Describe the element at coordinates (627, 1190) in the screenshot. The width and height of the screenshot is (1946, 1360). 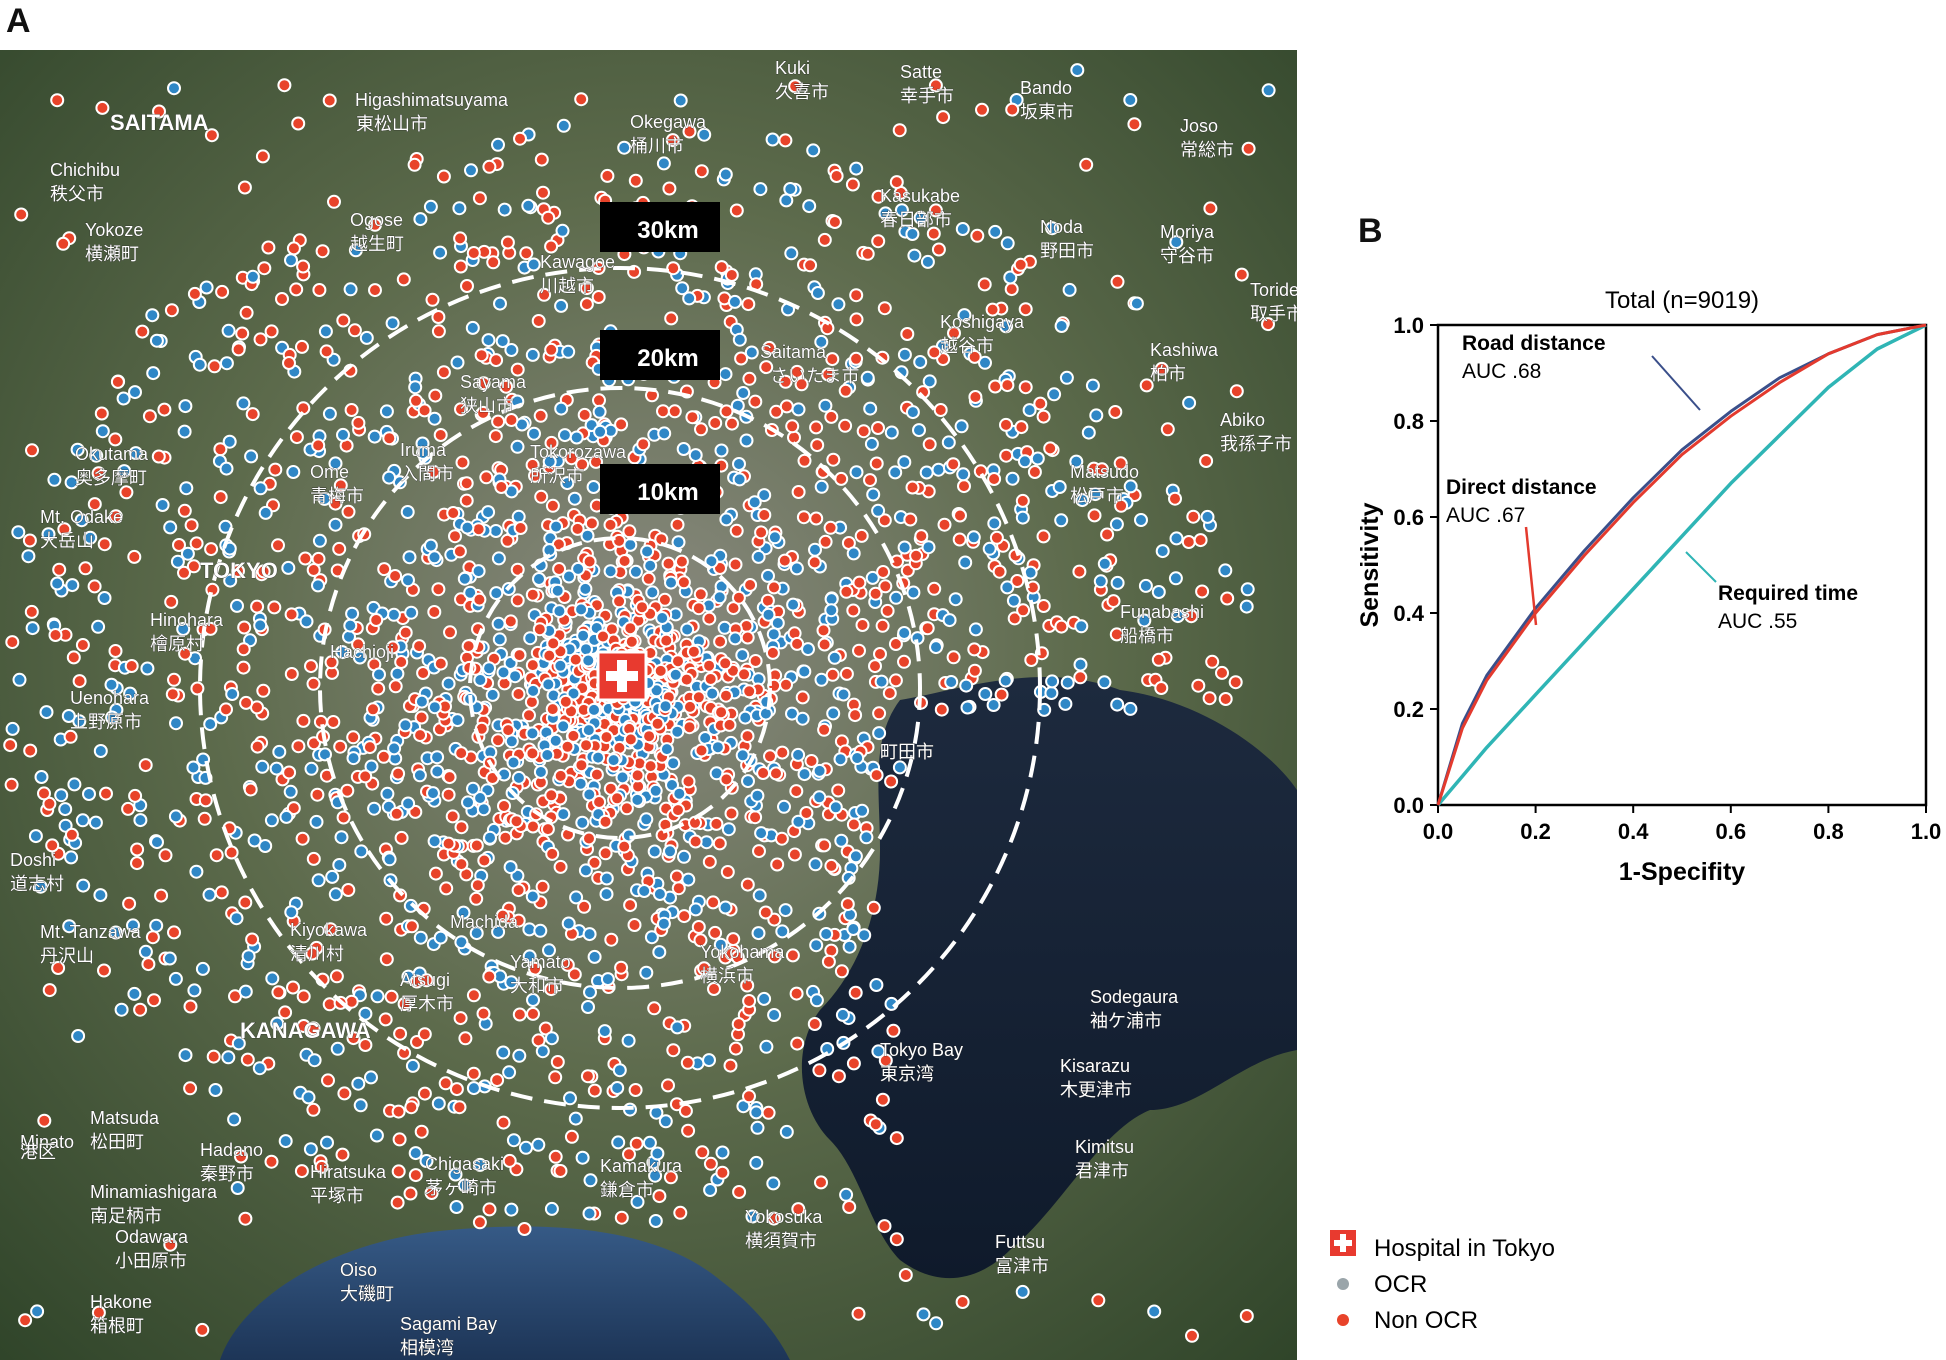
I see `place-label: 鎌倉市` at that location.